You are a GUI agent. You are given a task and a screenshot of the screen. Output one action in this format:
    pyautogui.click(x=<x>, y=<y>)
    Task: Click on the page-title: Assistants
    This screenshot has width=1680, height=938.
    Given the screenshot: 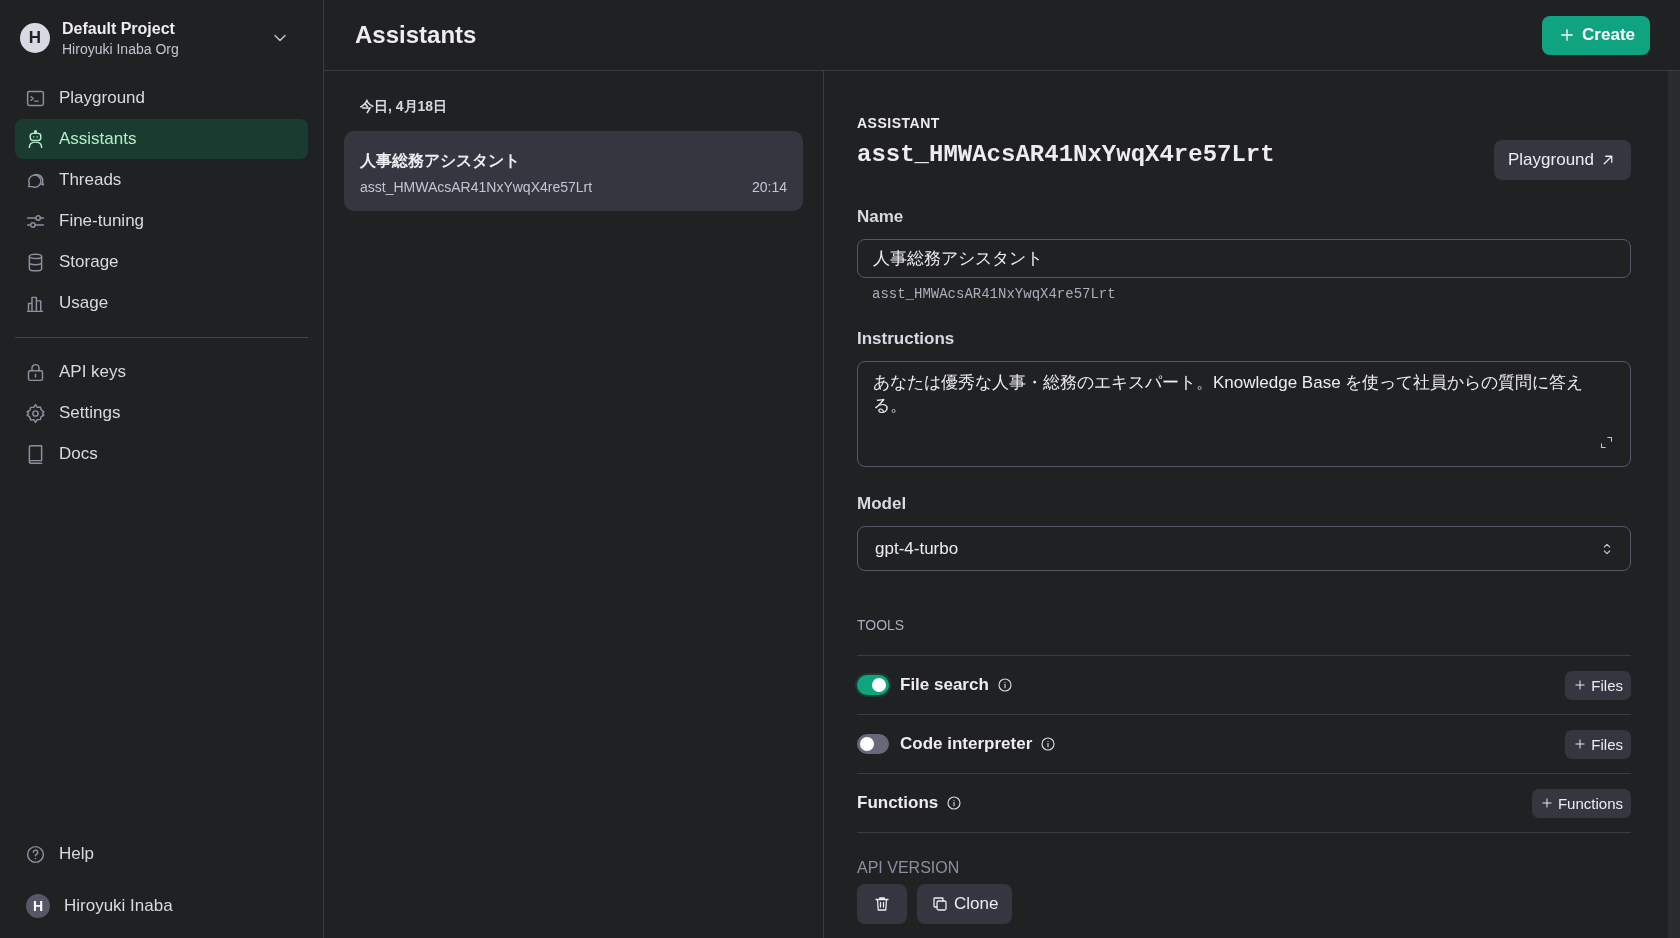 What is the action you would take?
    pyautogui.click(x=416, y=35)
    